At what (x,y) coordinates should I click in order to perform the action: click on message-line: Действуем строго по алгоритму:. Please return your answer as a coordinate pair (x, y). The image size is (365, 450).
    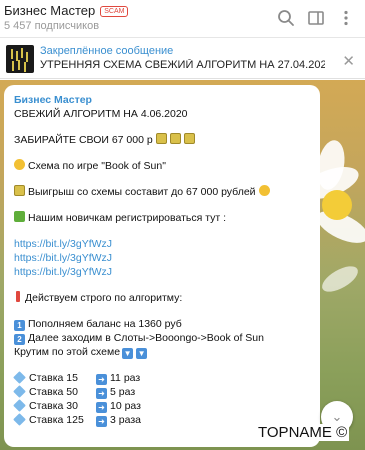
    Looking at the image, I should click on (162, 298).